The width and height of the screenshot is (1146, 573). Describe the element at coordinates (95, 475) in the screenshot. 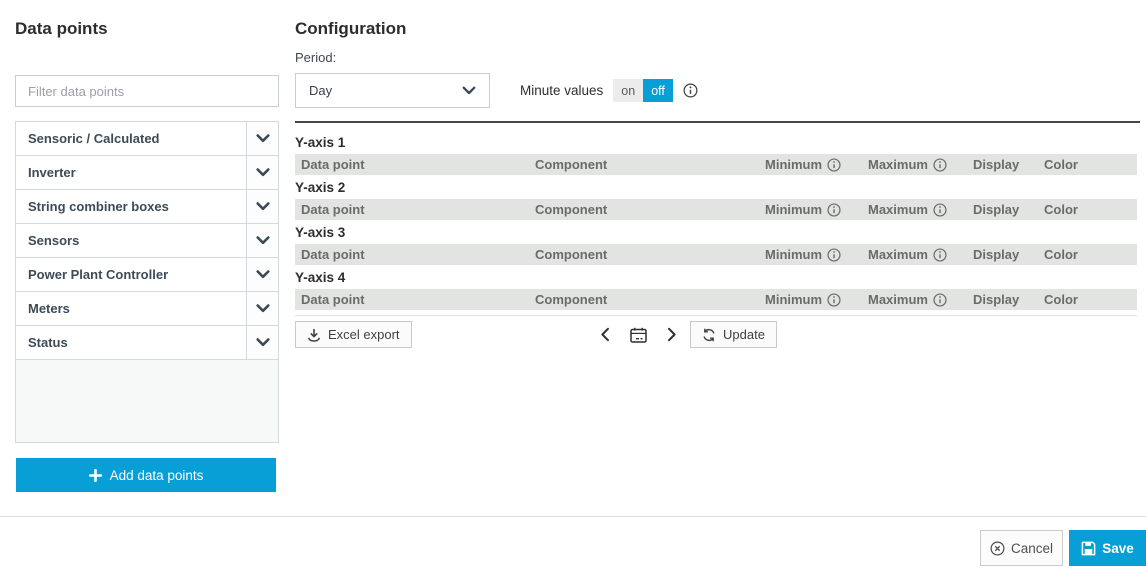

I see `plus-icon` at that location.